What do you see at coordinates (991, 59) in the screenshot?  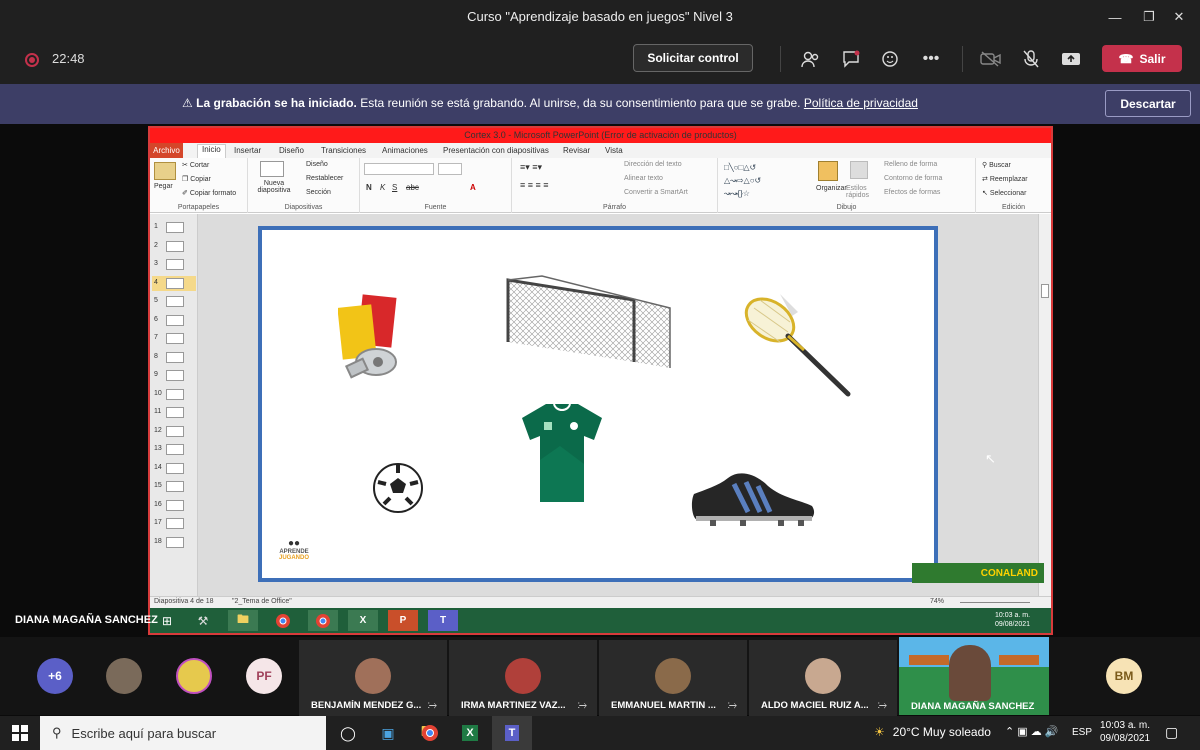 I see `camera-off-icon` at bounding box center [991, 59].